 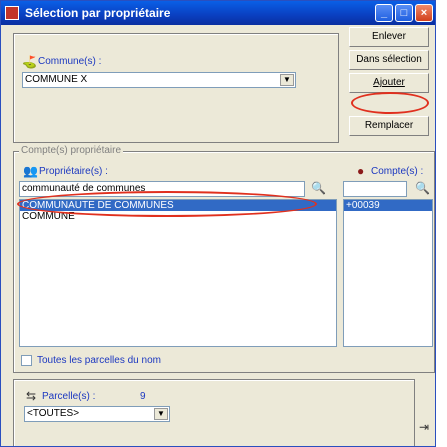 I want to click on commune-select: COMMUNE X ▼, so click(x=159, y=80).